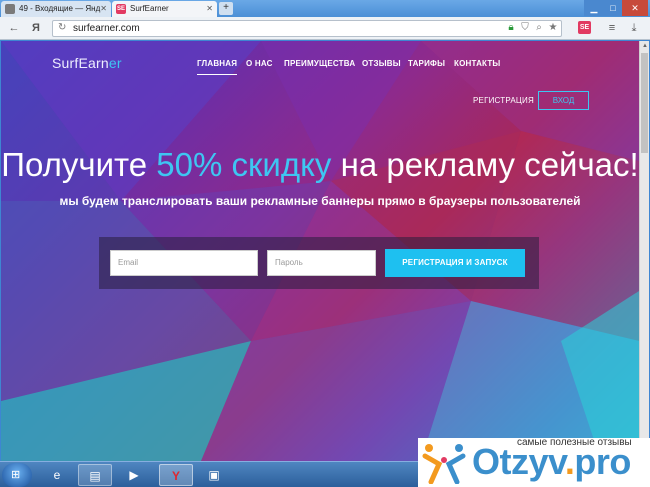 This screenshot has height=487, width=650. Describe the element at coordinates (645, 46) in the screenshot. I see `scroll-up-icon: ▲` at that location.